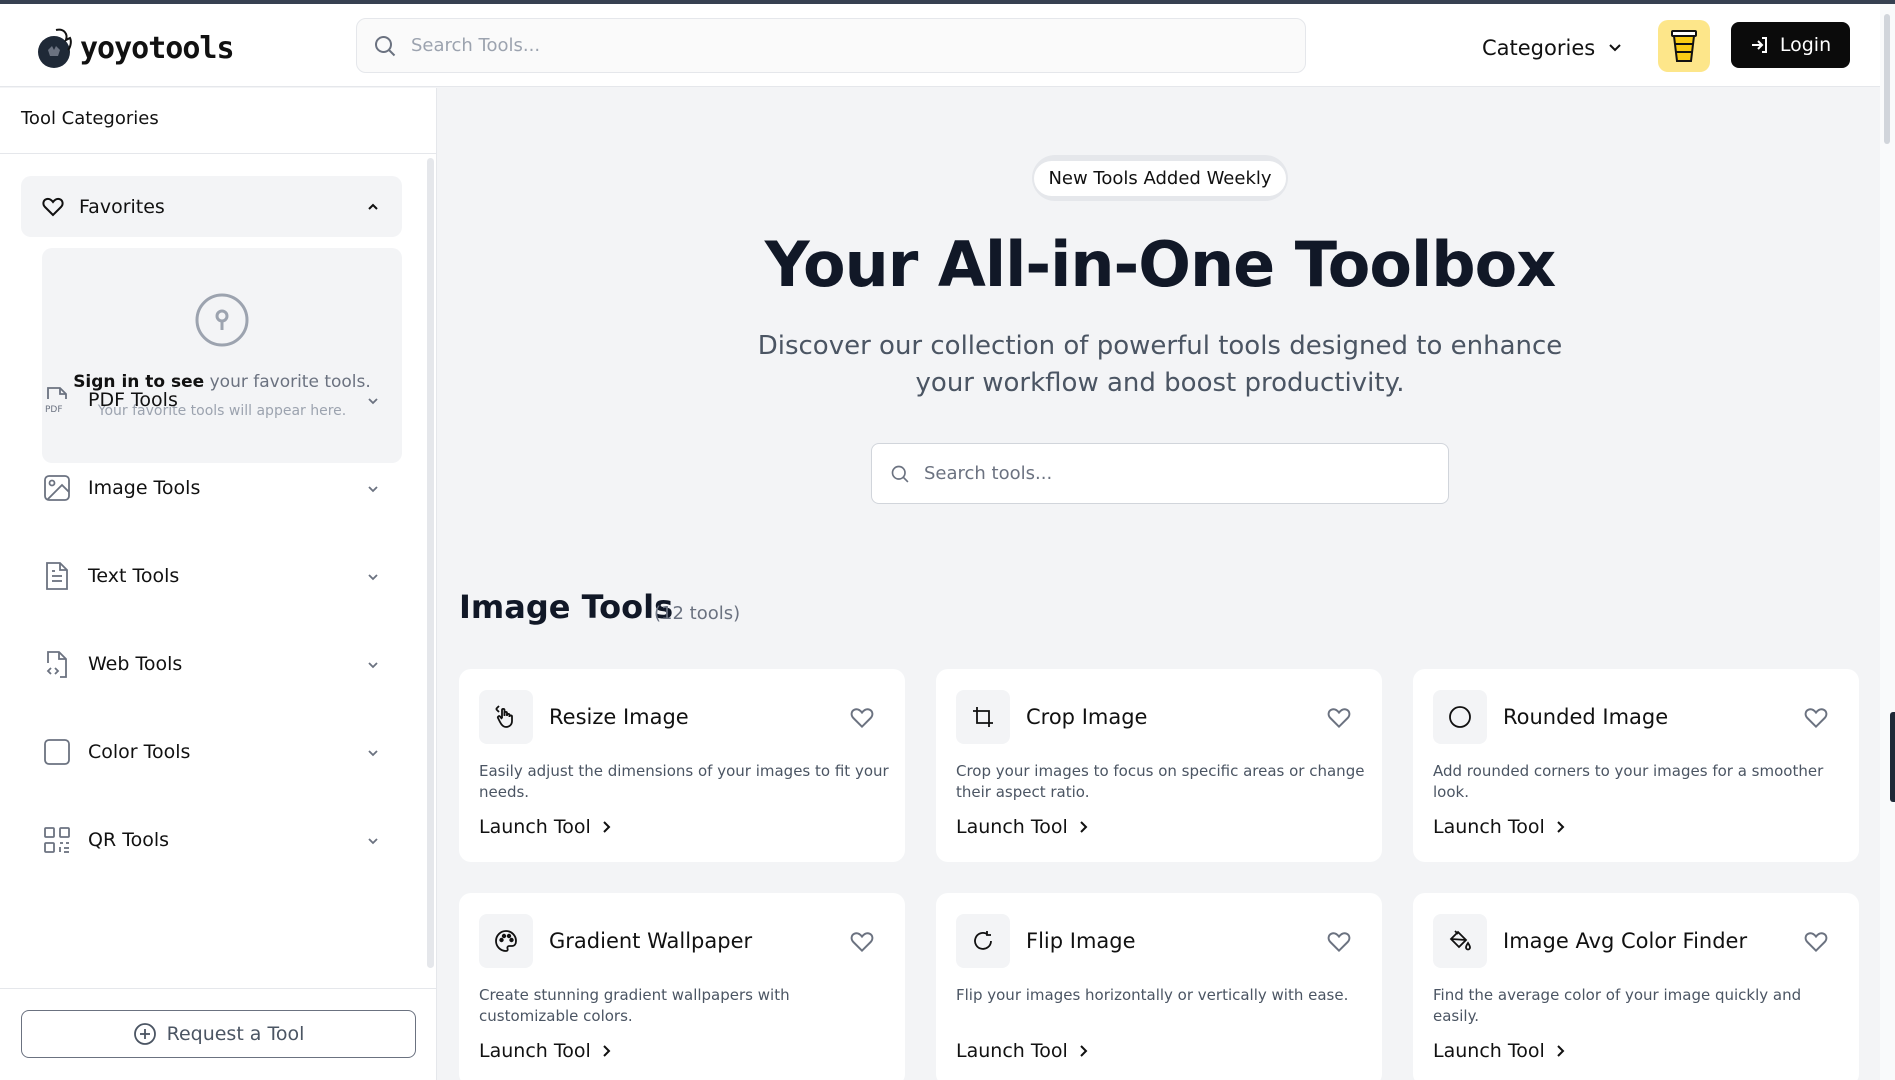  What do you see at coordinates (983, 717) in the screenshot?
I see `crop-icon` at bounding box center [983, 717].